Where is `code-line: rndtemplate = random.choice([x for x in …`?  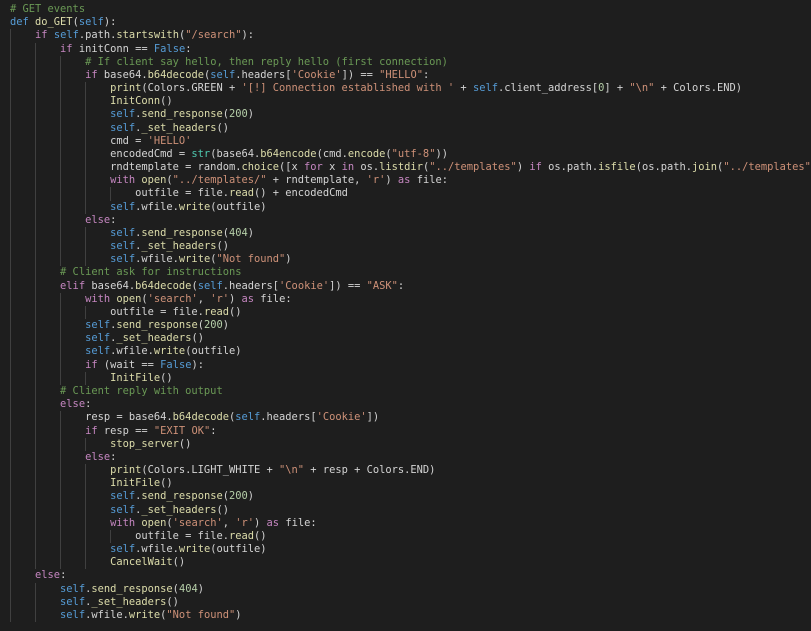
code-line: rndtemplate = random.choice([x for x in … is located at coordinates (410, 168).